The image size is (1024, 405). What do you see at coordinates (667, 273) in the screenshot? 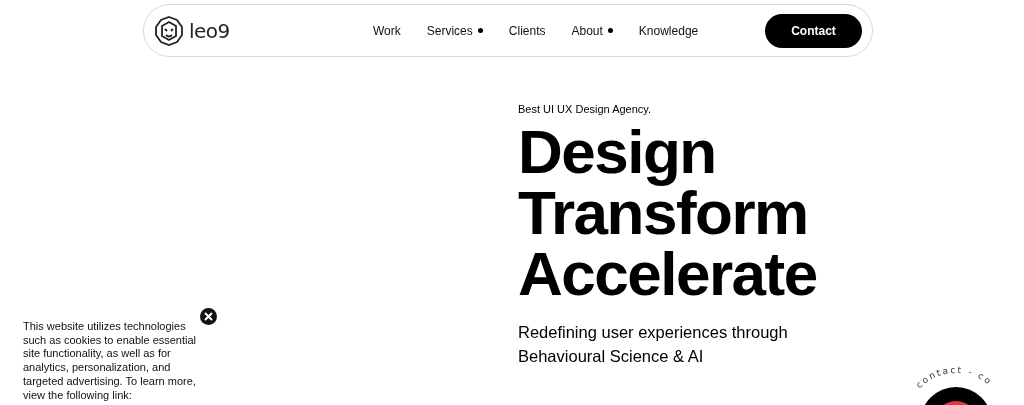
I see `headline-line: Accelerate` at bounding box center [667, 273].